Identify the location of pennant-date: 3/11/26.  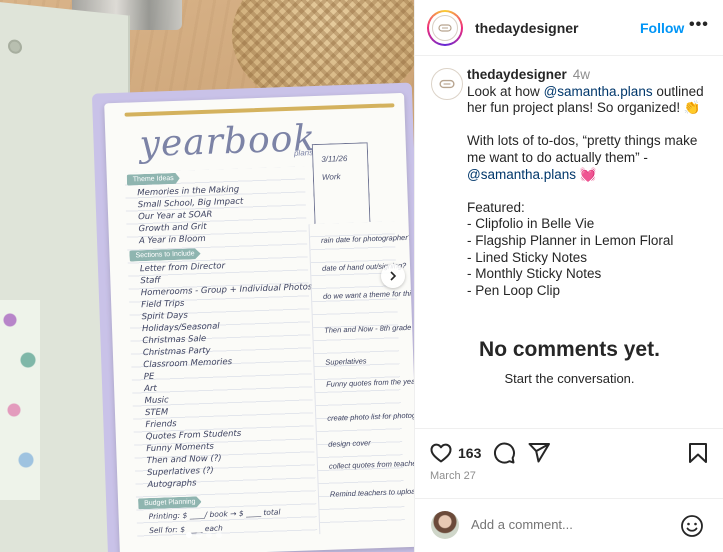
(334, 158).